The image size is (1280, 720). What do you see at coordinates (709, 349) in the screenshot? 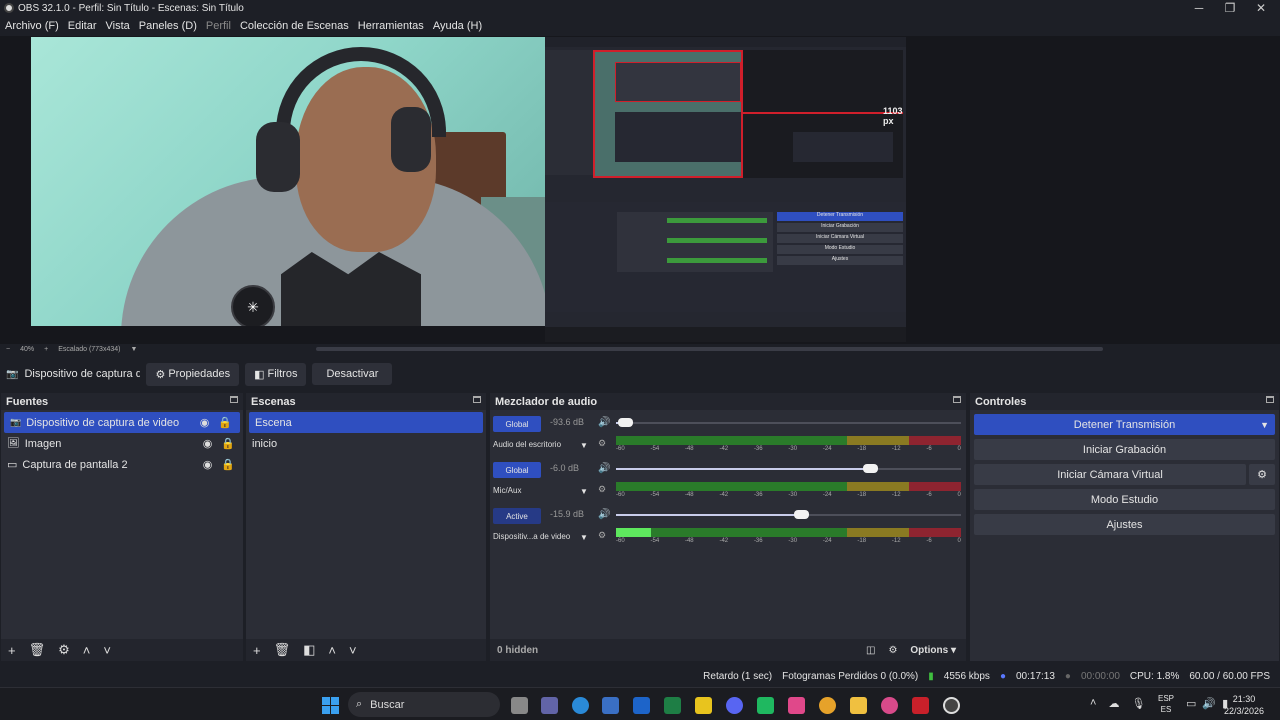
I see `preview-scrollbar` at bounding box center [709, 349].